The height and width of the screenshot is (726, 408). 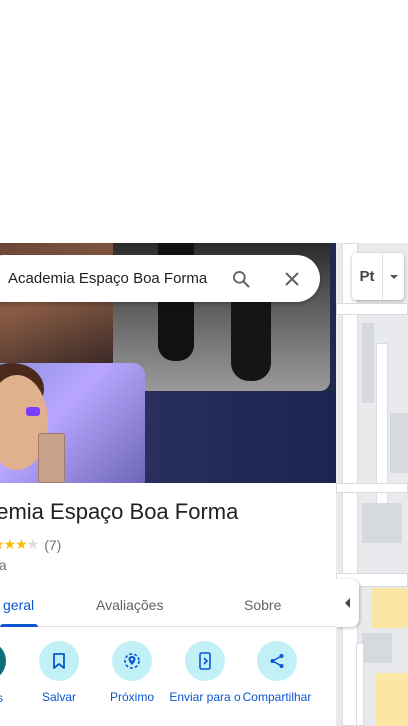 I want to click on save-button: Salvar, so click(x=59, y=672).